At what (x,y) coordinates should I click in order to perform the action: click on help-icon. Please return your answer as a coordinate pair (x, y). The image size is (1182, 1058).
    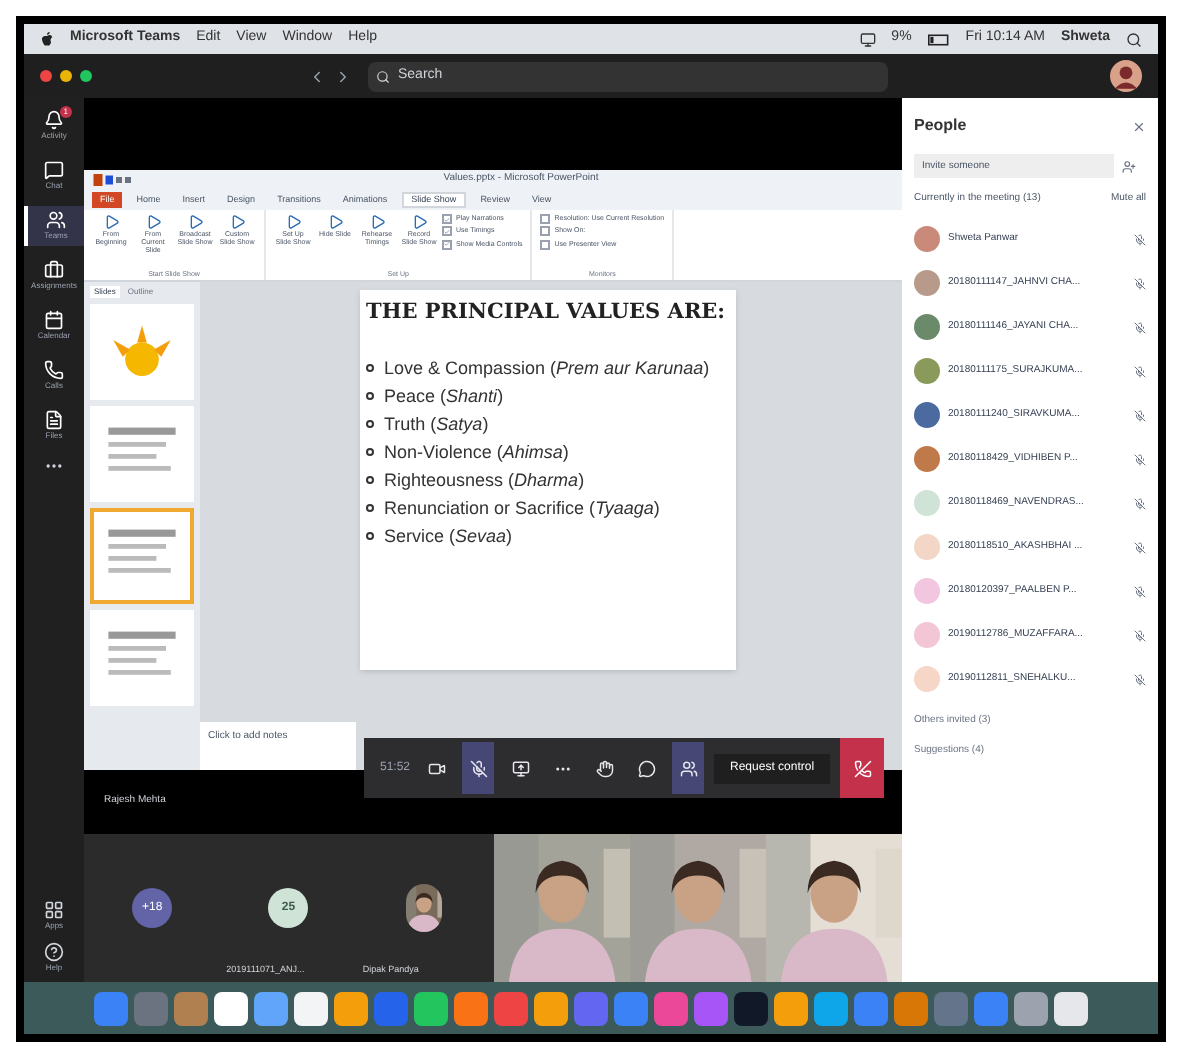
    Looking at the image, I should click on (54, 952).